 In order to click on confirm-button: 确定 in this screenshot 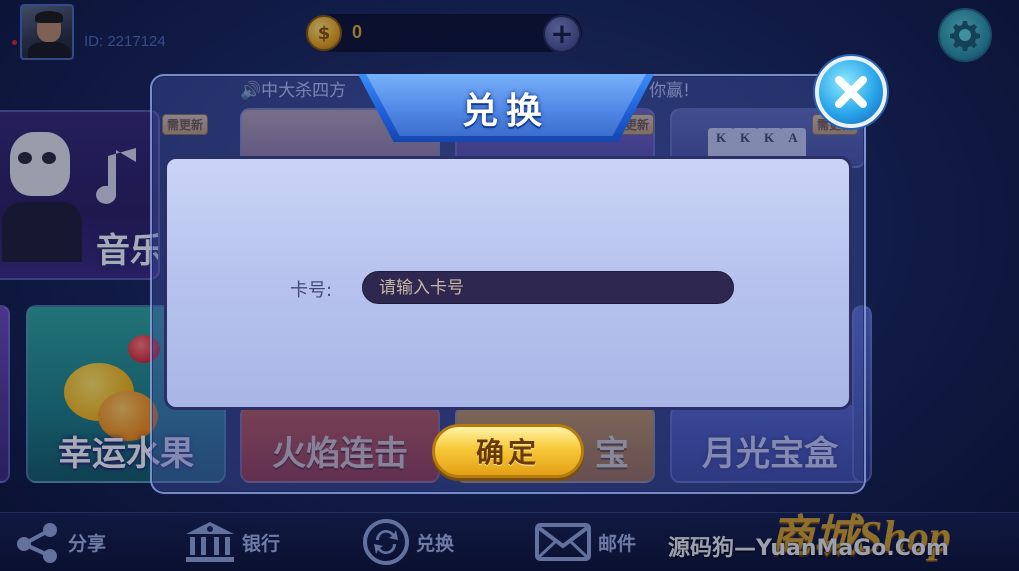, I will do `click(508, 451)`.